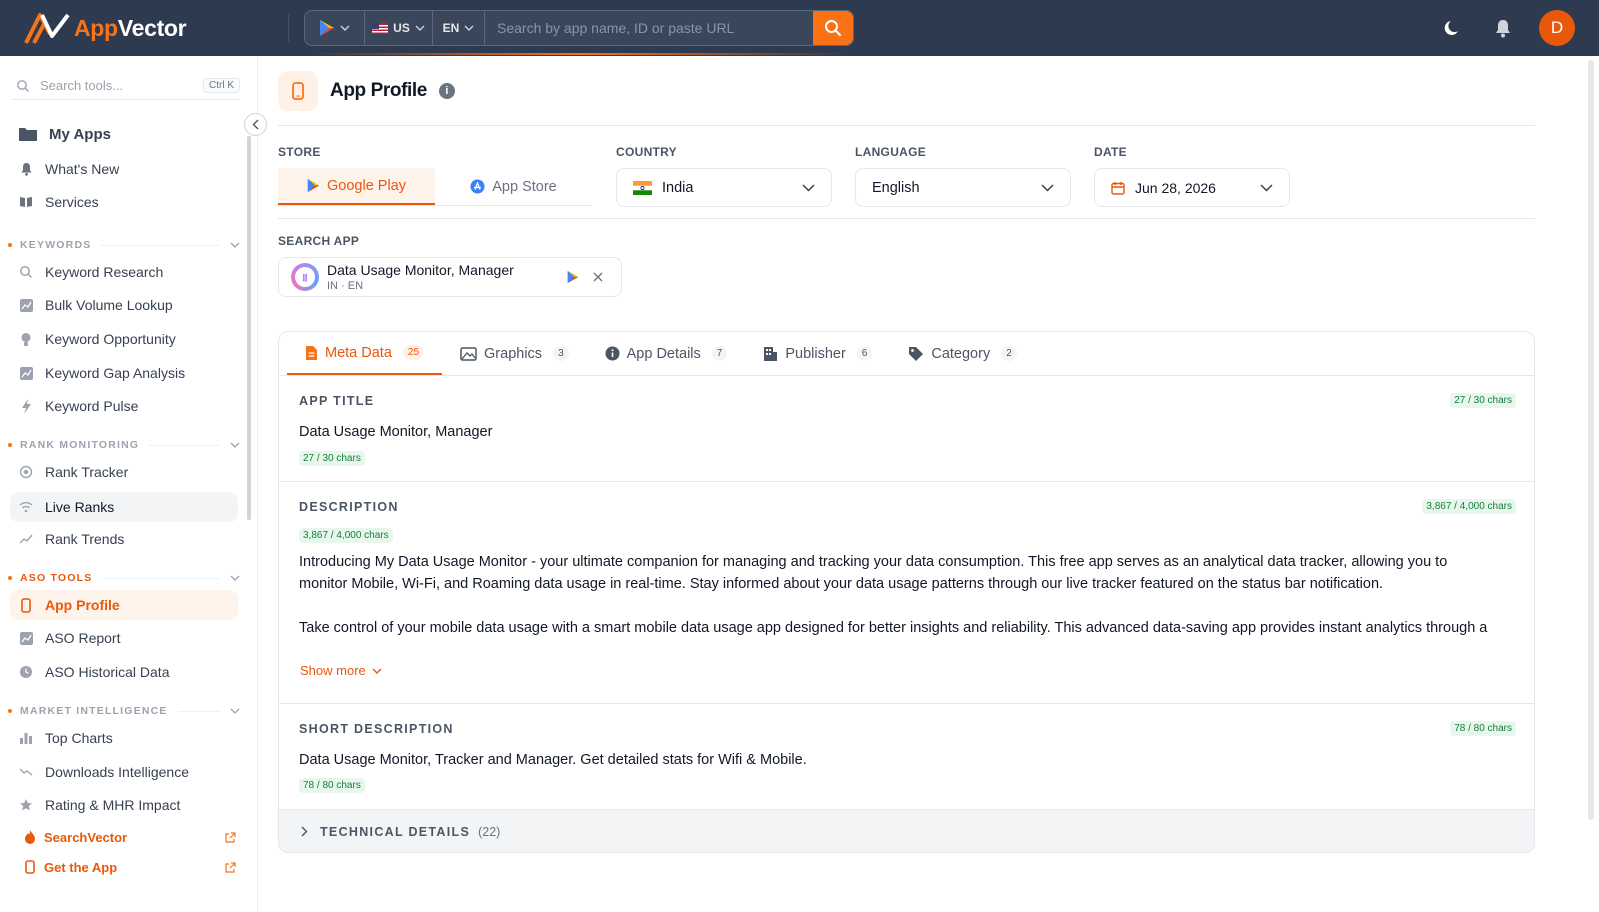  What do you see at coordinates (1047, 187) in the screenshot?
I see `chevron-down-icon` at bounding box center [1047, 187].